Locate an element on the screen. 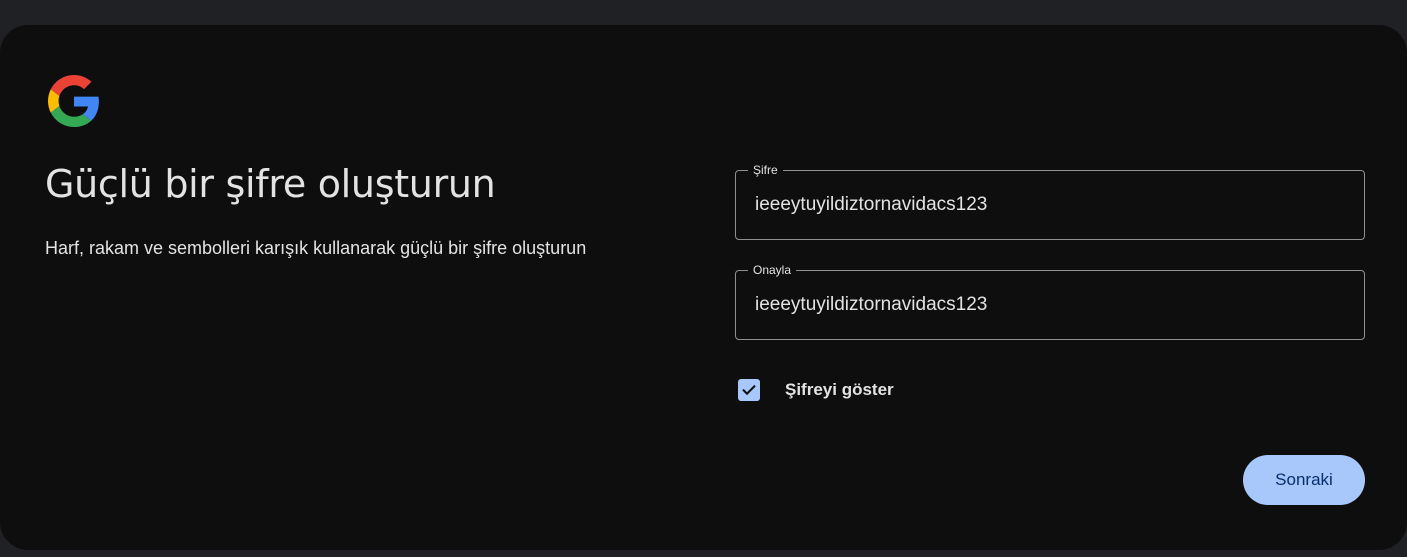 The image size is (1407, 557). checkmark-icon is located at coordinates (749, 390).